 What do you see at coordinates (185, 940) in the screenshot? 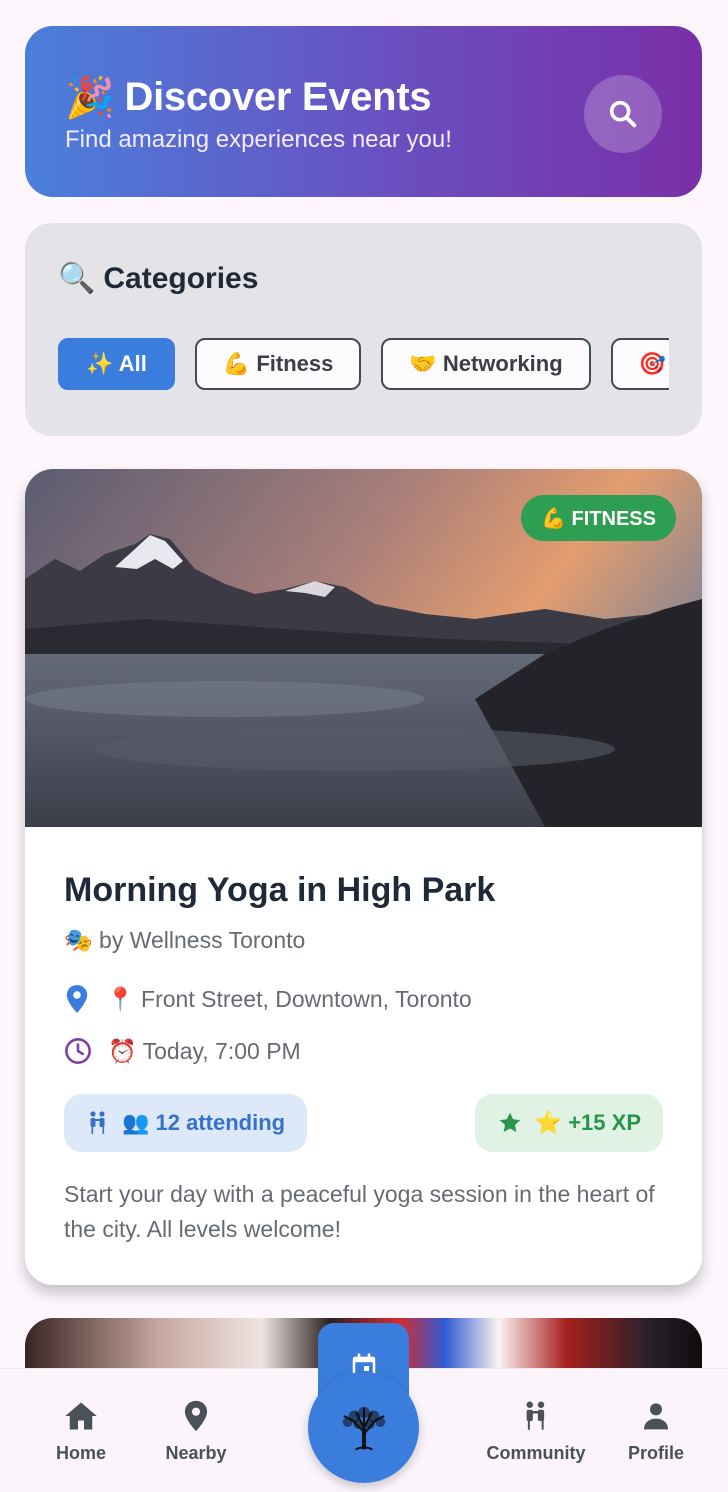
I see `event-organizer: 🎭 by Wellness Toronto` at bounding box center [185, 940].